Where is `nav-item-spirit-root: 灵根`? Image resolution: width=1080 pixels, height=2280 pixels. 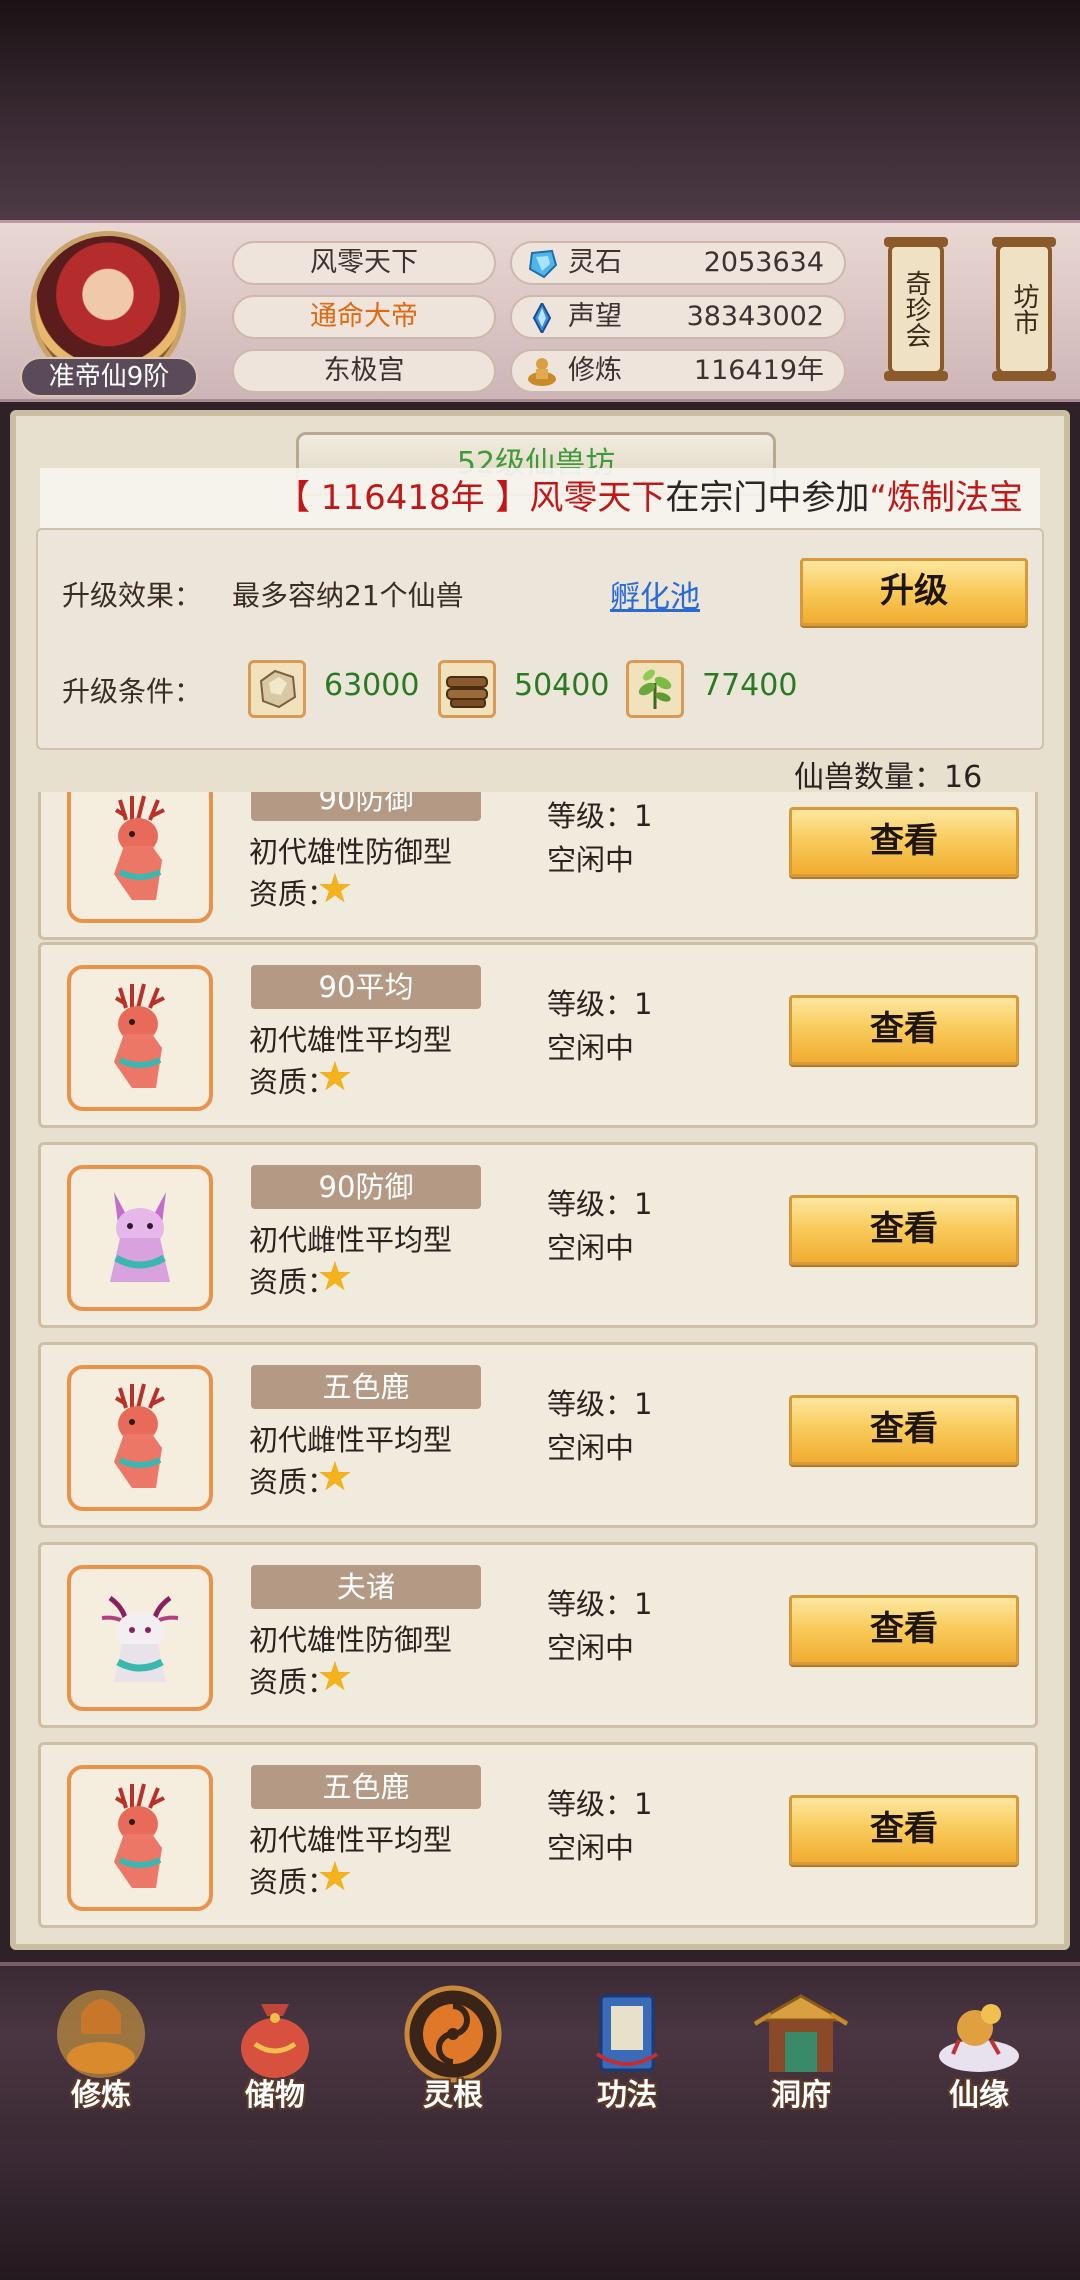 nav-item-spirit-root: 灵根 is located at coordinates (453, 2056).